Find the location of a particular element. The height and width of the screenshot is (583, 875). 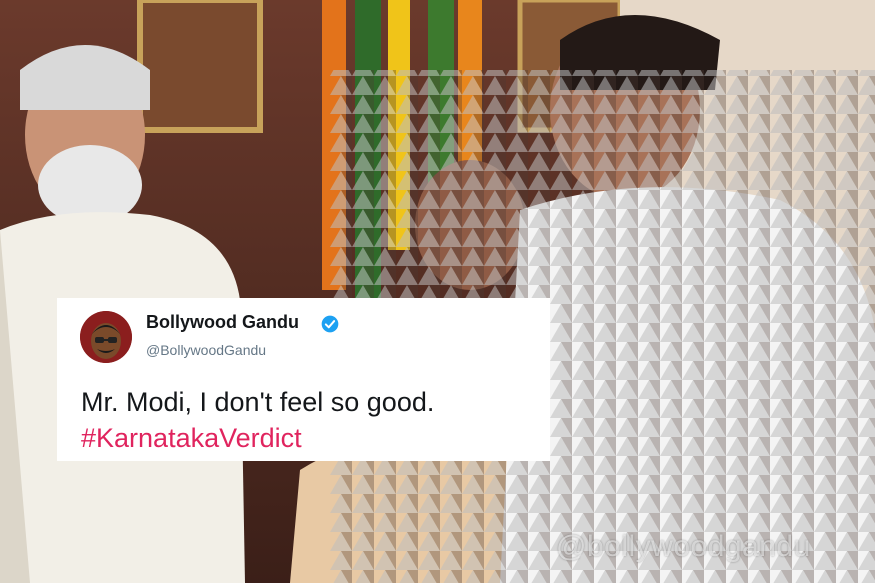

verified-badge-icon is located at coordinates (330, 324).